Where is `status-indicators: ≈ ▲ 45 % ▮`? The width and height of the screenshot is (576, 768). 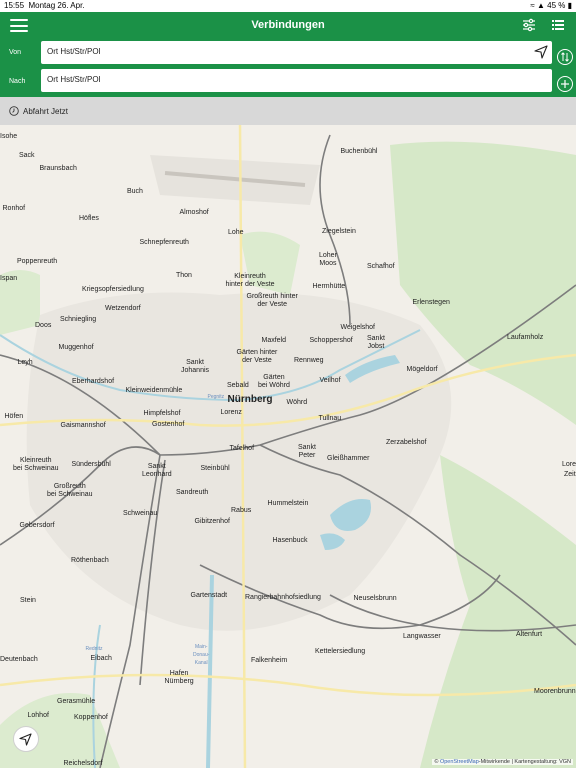
status-indicators: ≈ ▲ 45 % ▮ is located at coordinates (551, 5).